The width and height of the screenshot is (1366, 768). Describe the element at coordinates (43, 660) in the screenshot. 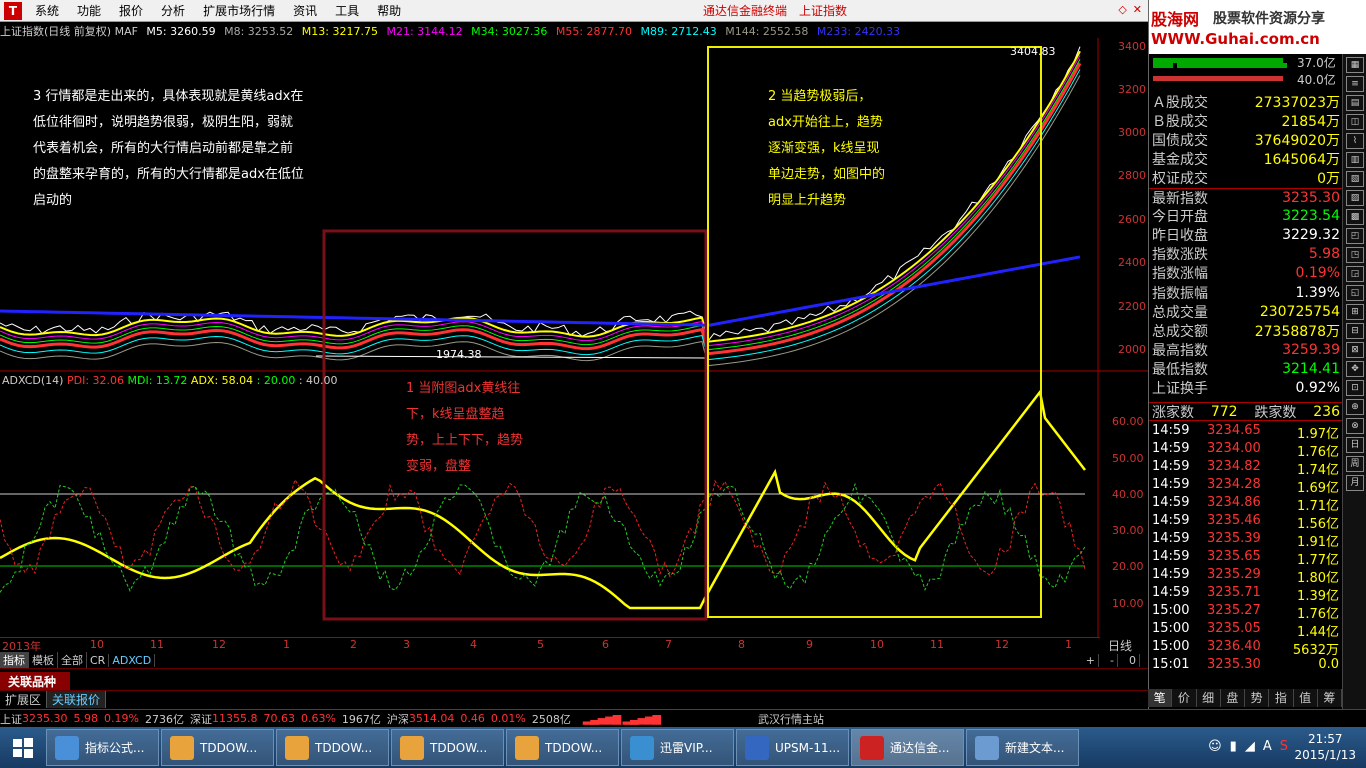

I see `tab-template: 模板` at that location.